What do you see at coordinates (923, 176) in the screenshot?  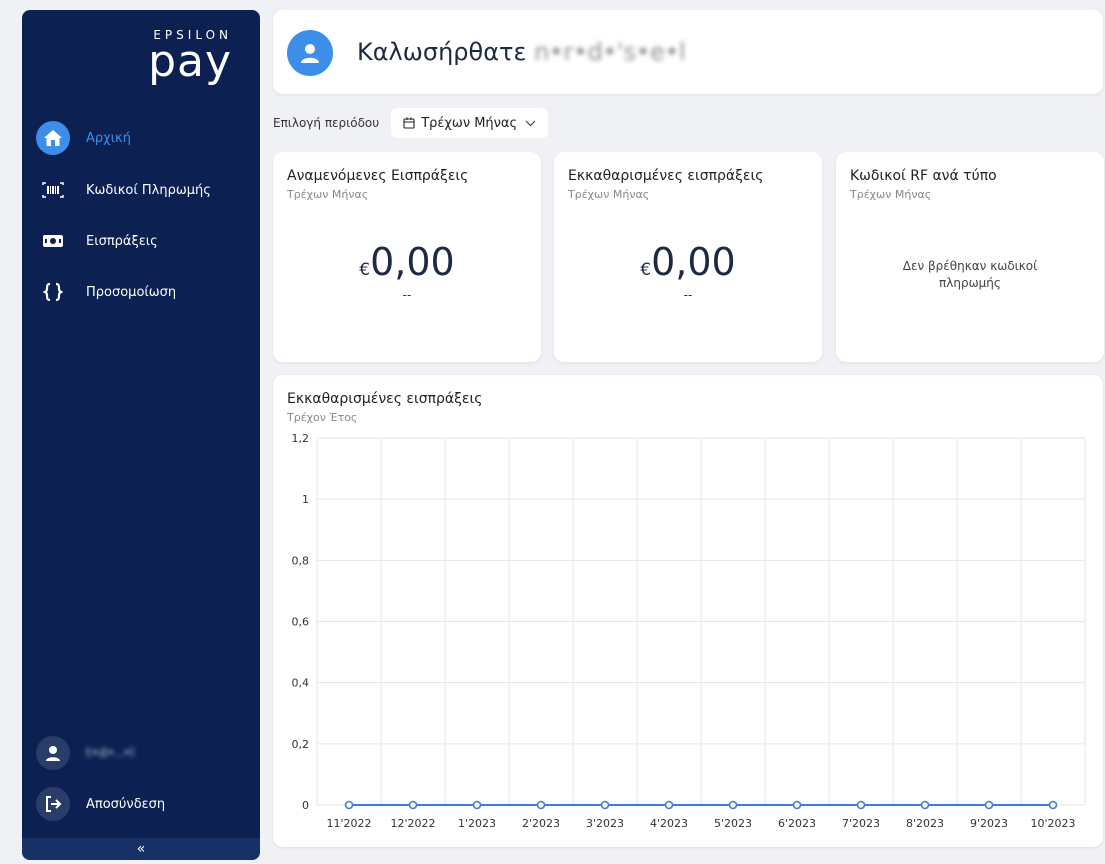 I see `card-title: Κωδικοί RF ανά τύπο` at bounding box center [923, 176].